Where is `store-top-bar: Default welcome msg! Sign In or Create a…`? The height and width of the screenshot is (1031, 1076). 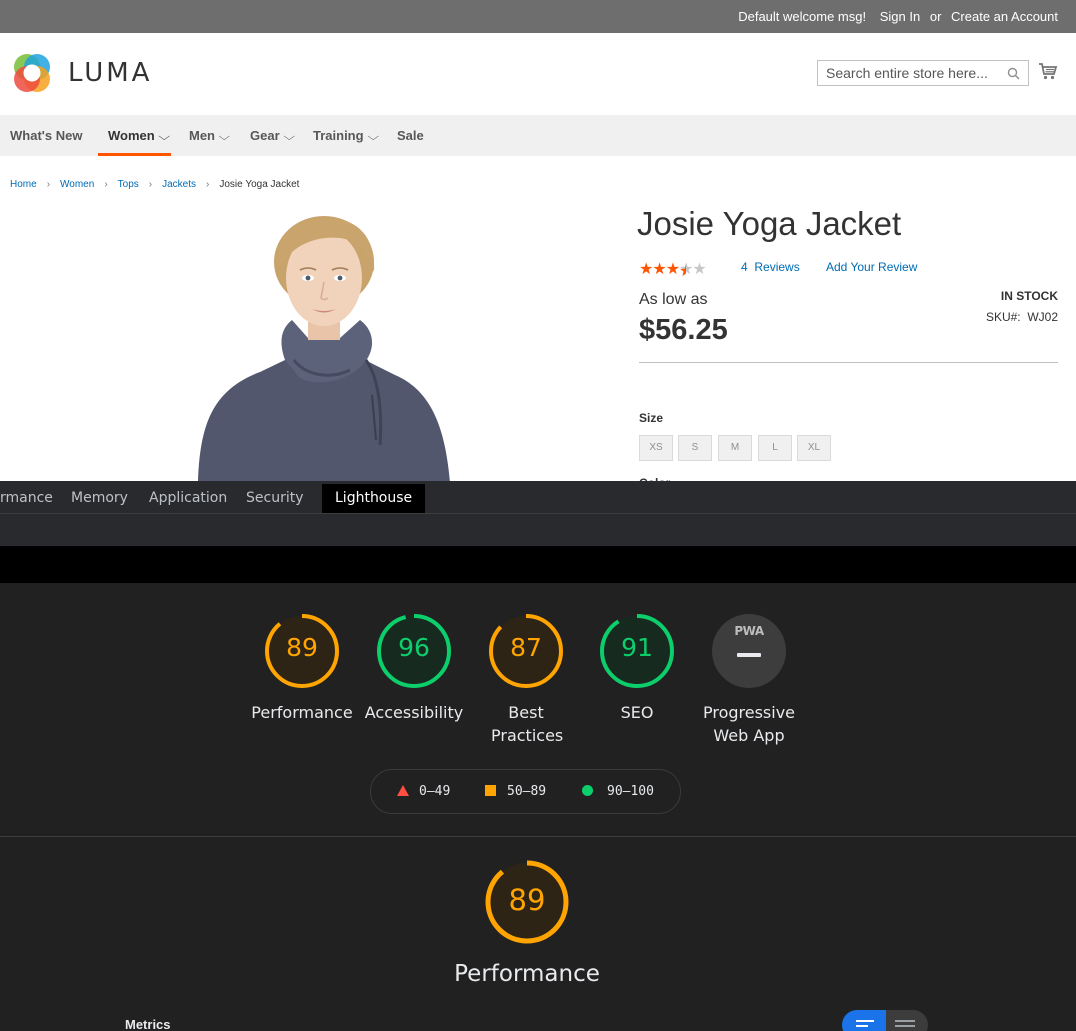
store-top-bar: Default welcome msg! Sign In or Create a… is located at coordinates (538, 16).